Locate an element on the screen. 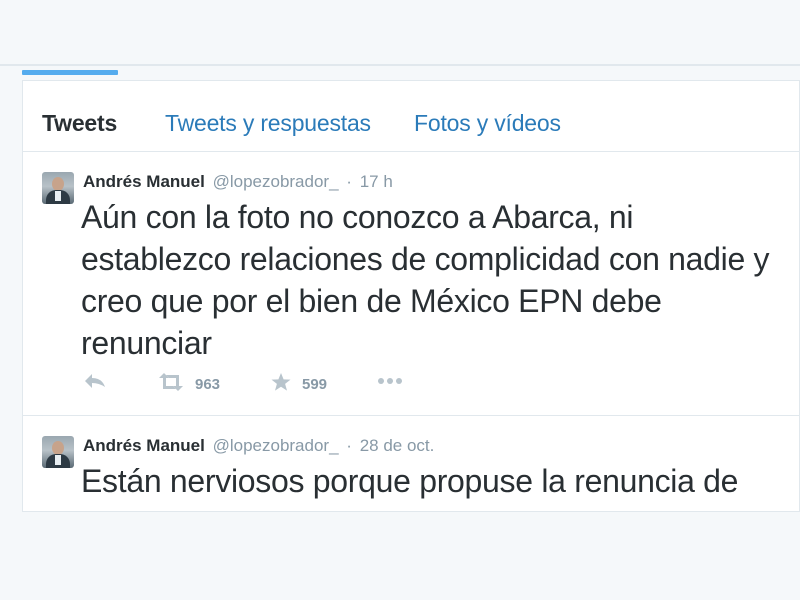  more-icon is located at coordinates (390, 381).